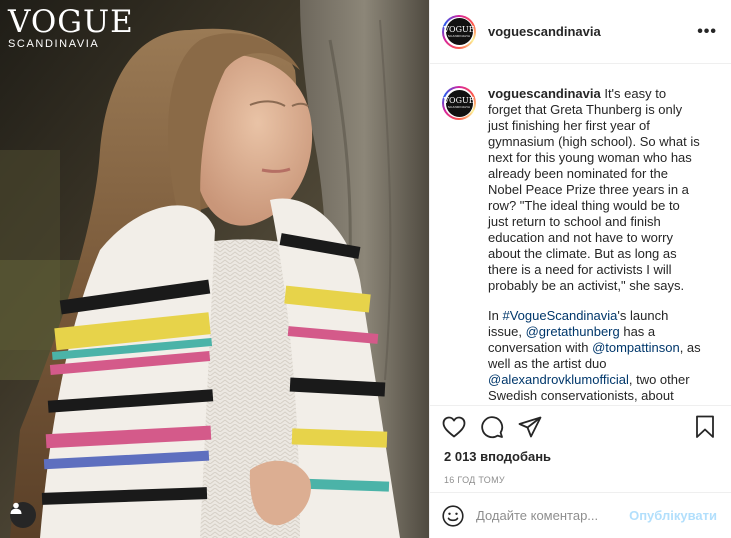 This screenshot has height=538, width=731. I want to click on like-button, so click(454, 427).